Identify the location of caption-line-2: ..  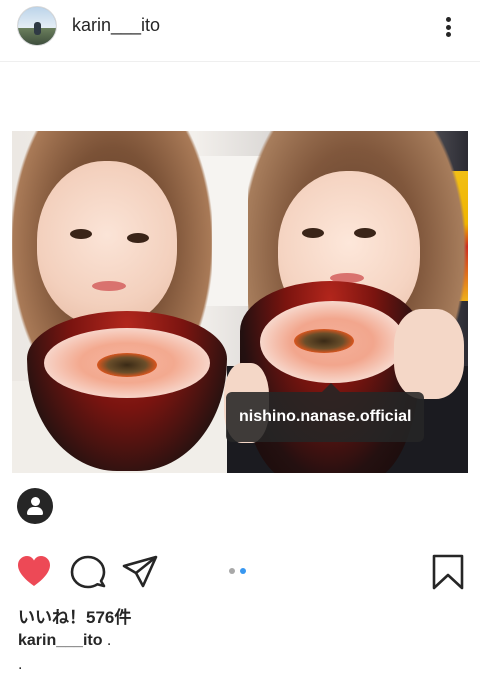
(20, 664).